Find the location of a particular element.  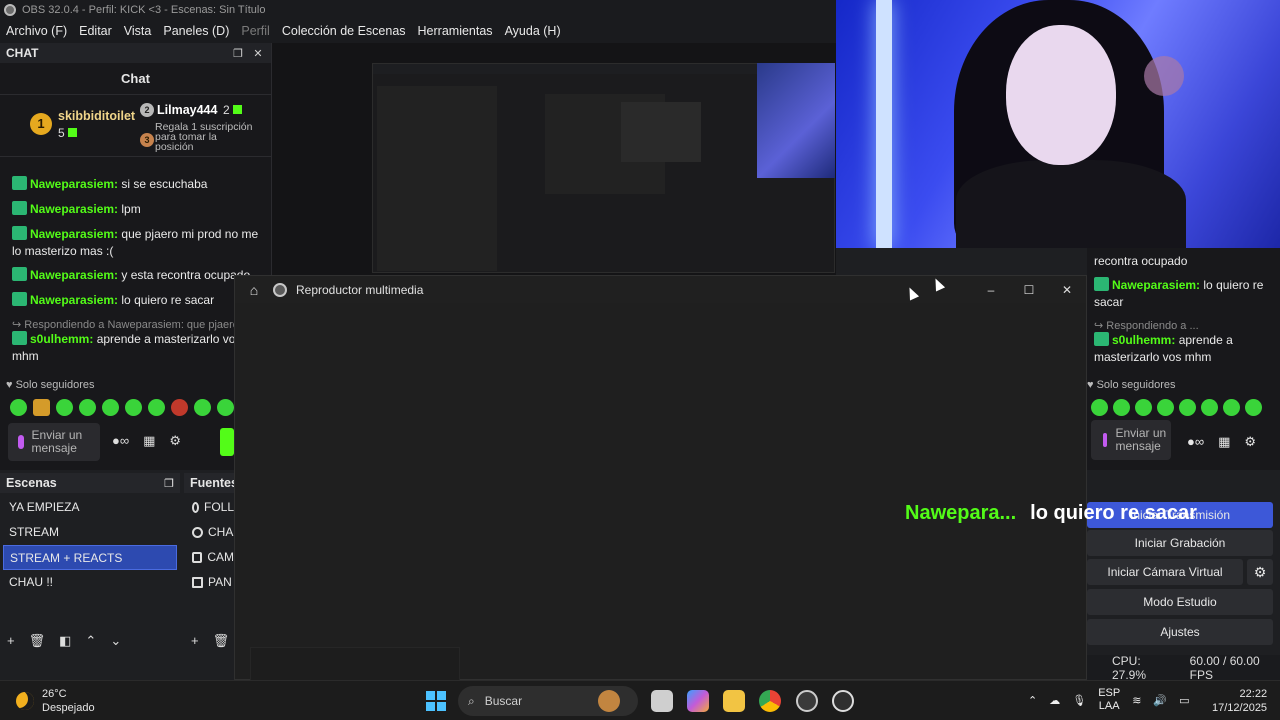

close-window-icon: ✕ is located at coordinates (1067, 290).